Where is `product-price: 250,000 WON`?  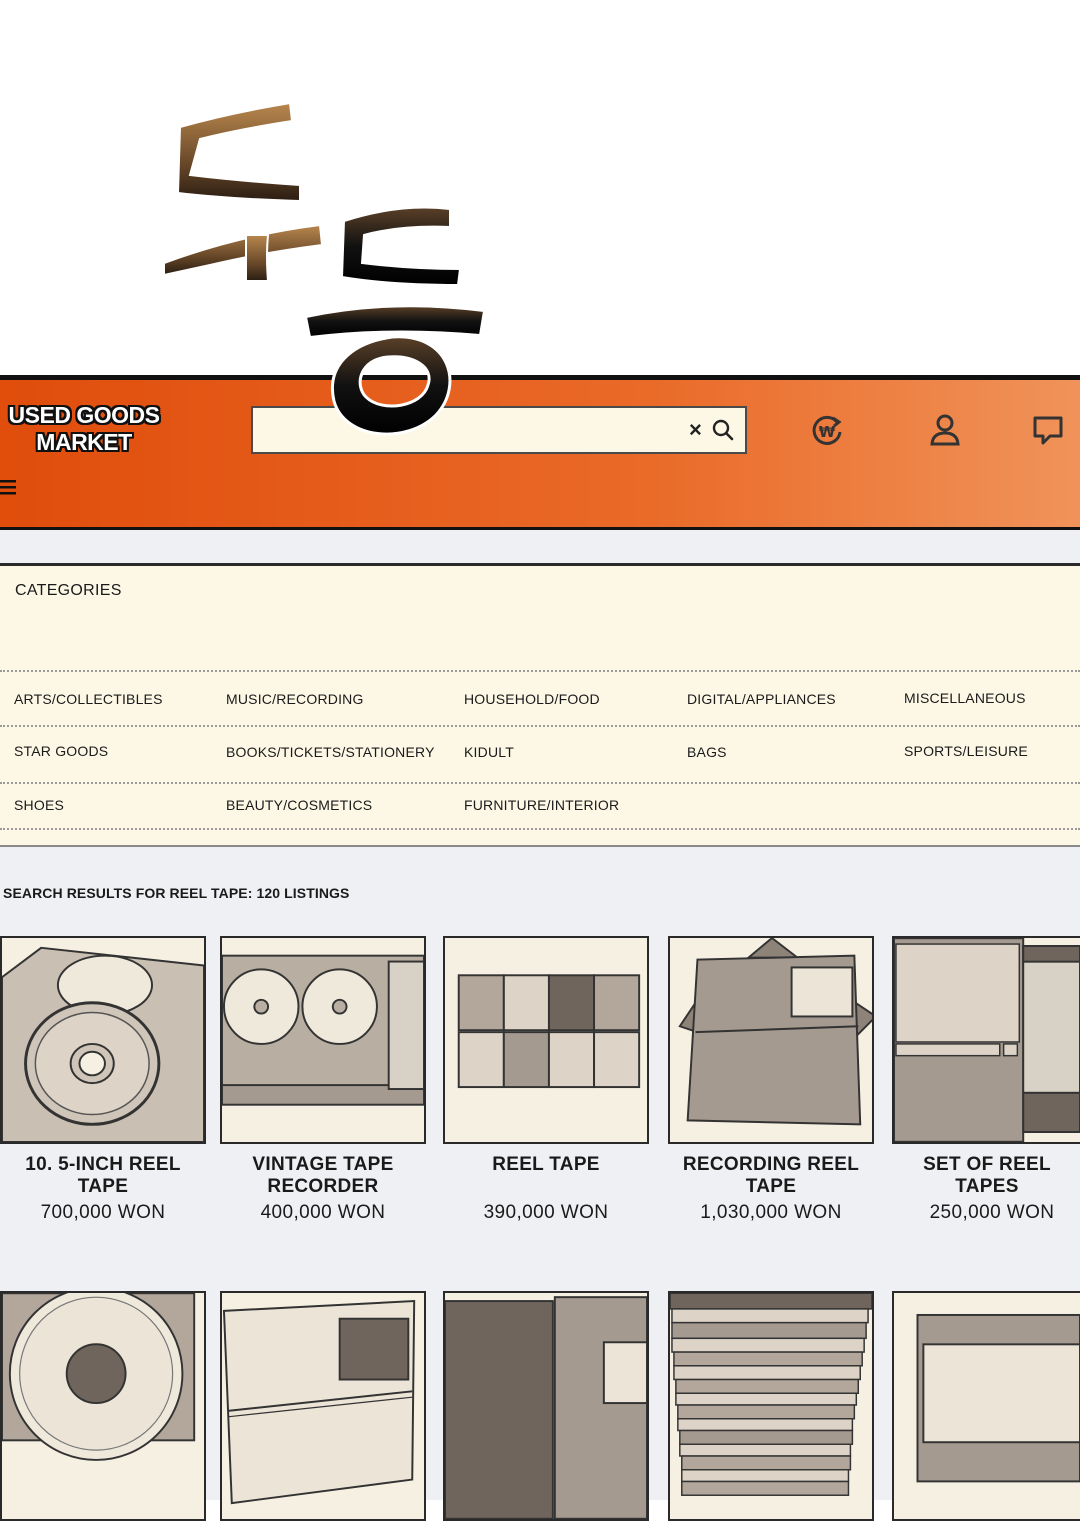 product-price: 250,000 WON is located at coordinates (992, 1212).